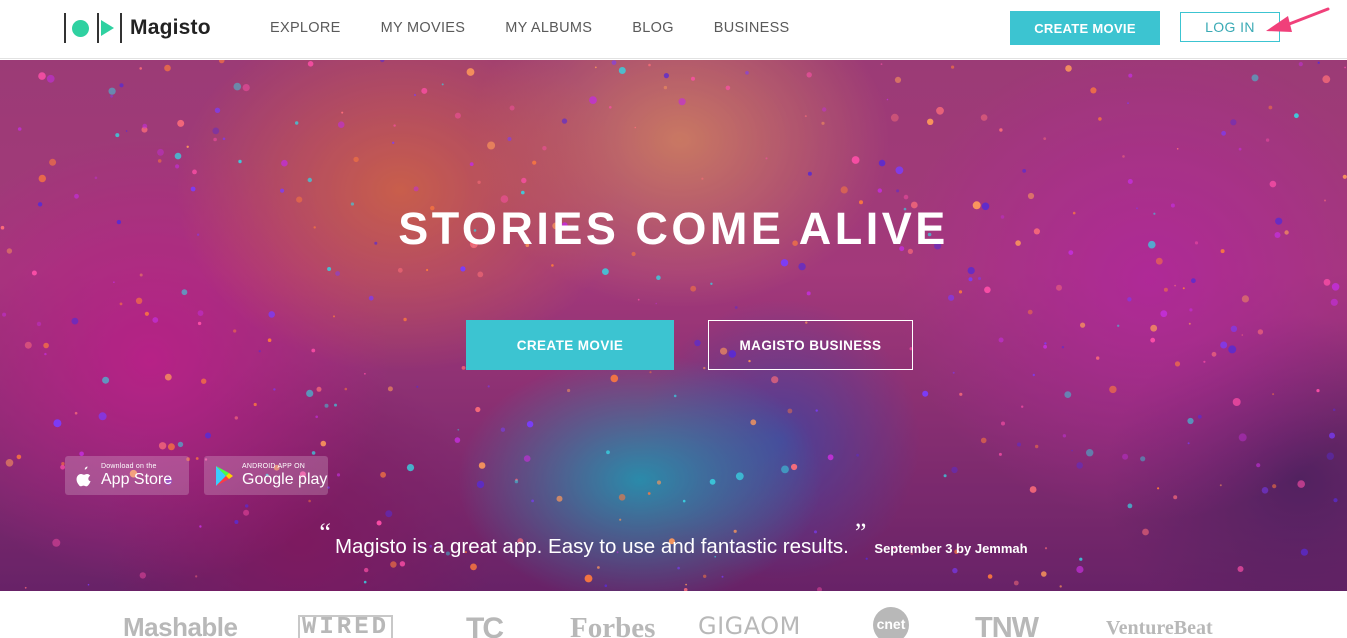 The image size is (1347, 638). Describe the element at coordinates (346, 626) in the screenshot. I see `press-logo-wired: WIRED` at that location.